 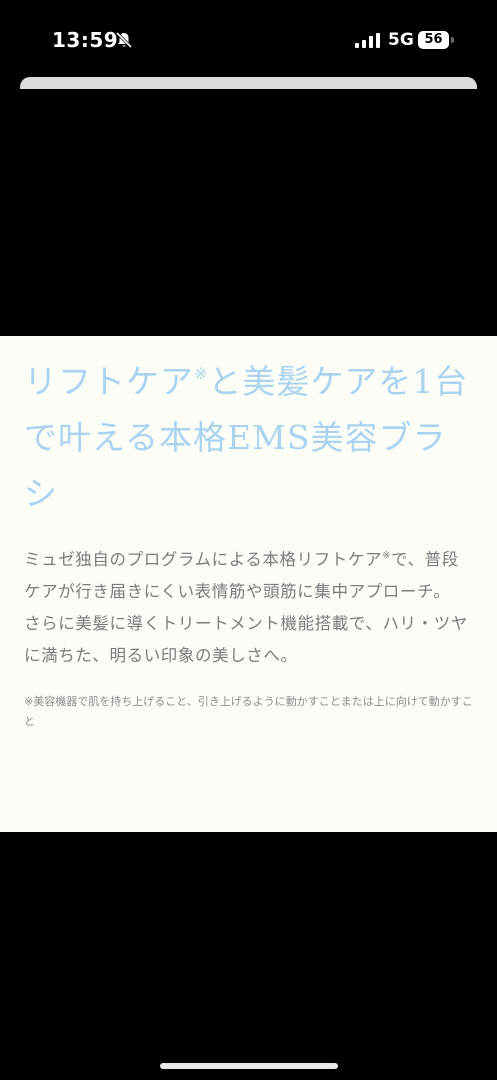 What do you see at coordinates (201, 373) in the screenshot?
I see `headline-note-mark: ※` at bounding box center [201, 373].